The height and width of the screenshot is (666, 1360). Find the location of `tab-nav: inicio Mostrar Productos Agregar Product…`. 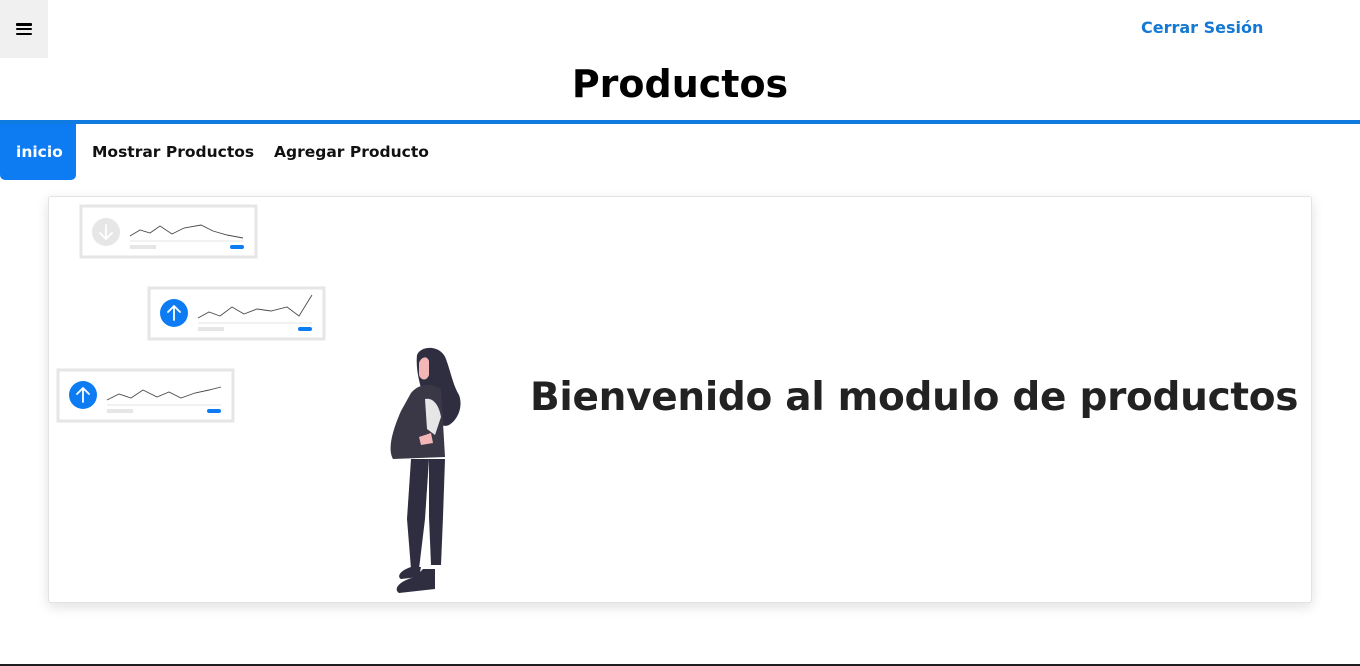

tab-nav: inicio Mostrar Productos Agregar Product… is located at coordinates (680, 150).